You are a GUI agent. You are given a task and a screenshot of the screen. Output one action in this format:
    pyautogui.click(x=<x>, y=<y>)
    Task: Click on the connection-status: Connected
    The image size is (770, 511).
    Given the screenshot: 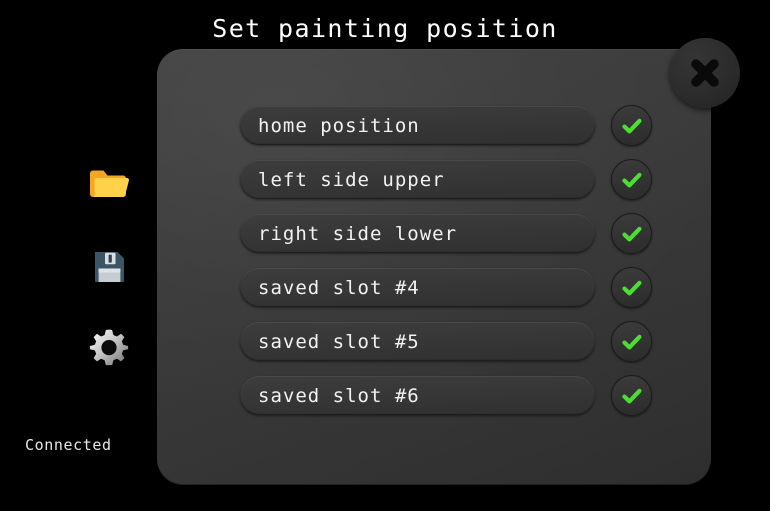 What is the action you would take?
    pyautogui.click(x=68, y=445)
    